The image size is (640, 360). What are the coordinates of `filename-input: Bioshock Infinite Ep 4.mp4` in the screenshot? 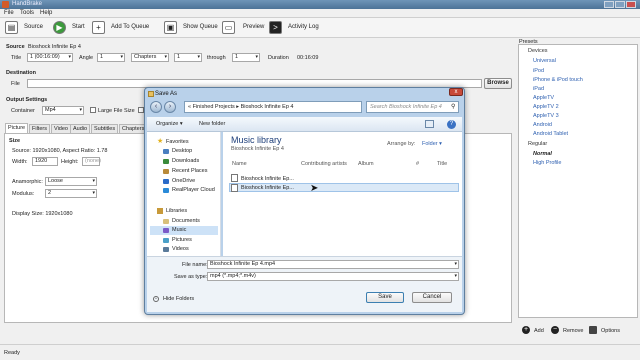 It's located at (333, 264).